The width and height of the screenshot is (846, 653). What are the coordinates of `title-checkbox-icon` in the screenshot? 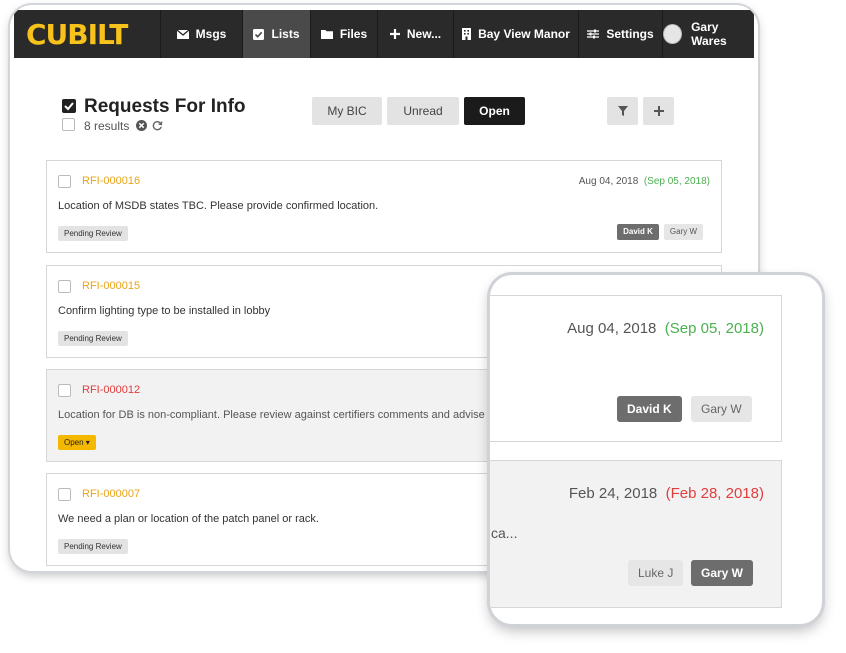 It's located at (69, 106).